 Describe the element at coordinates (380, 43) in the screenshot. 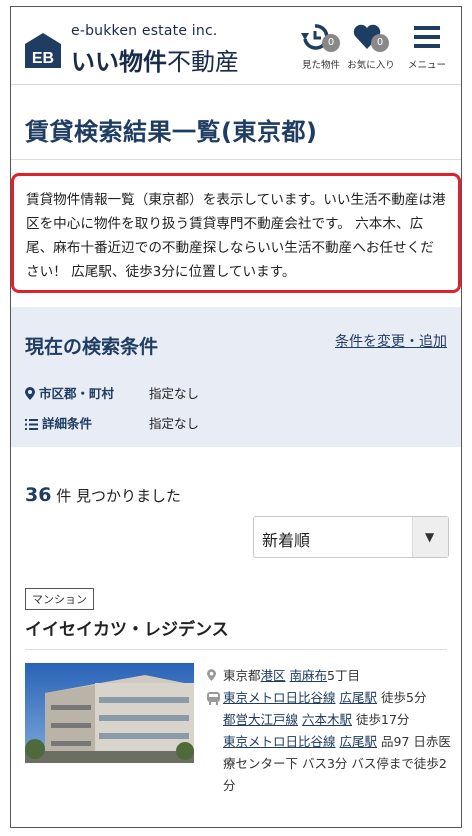

I see `favorites-count-badge: 0` at that location.